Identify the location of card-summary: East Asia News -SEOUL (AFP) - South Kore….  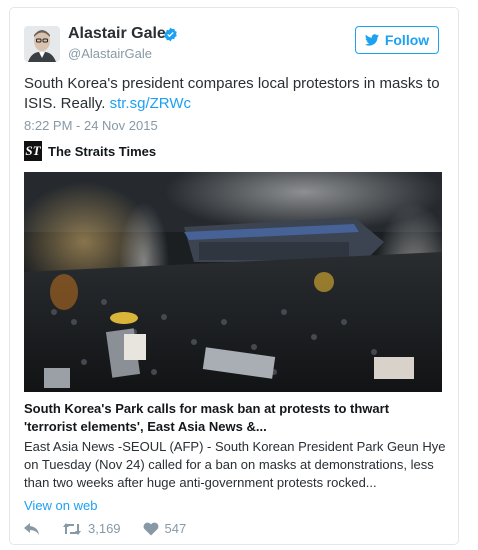
(235, 464).